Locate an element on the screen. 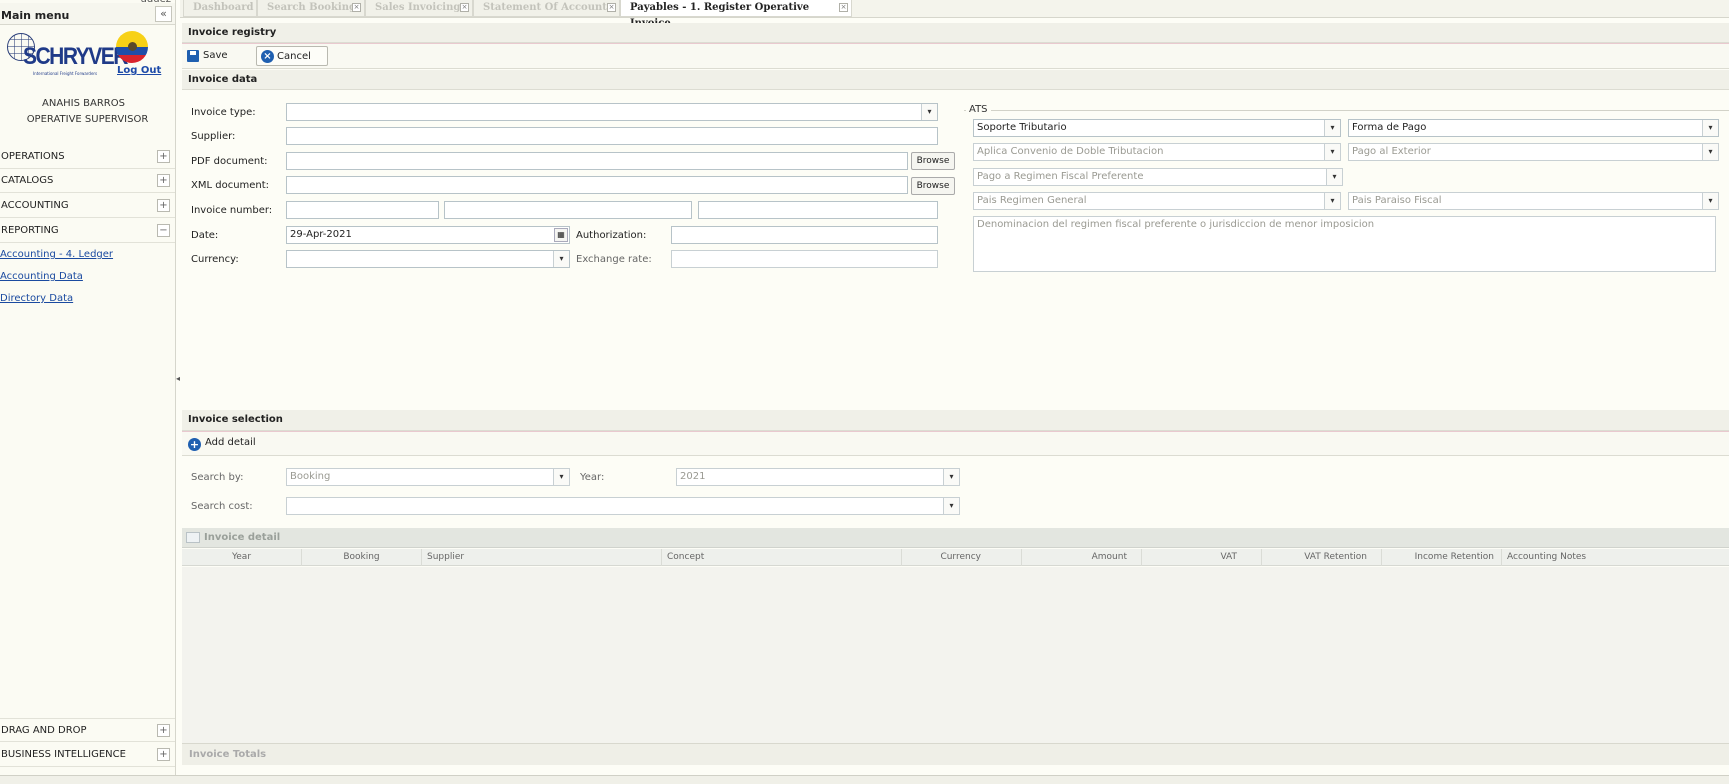 The image size is (1729, 784). forma-de-pago-select: Forma de Pago ▾ is located at coordinates (1533, 128).